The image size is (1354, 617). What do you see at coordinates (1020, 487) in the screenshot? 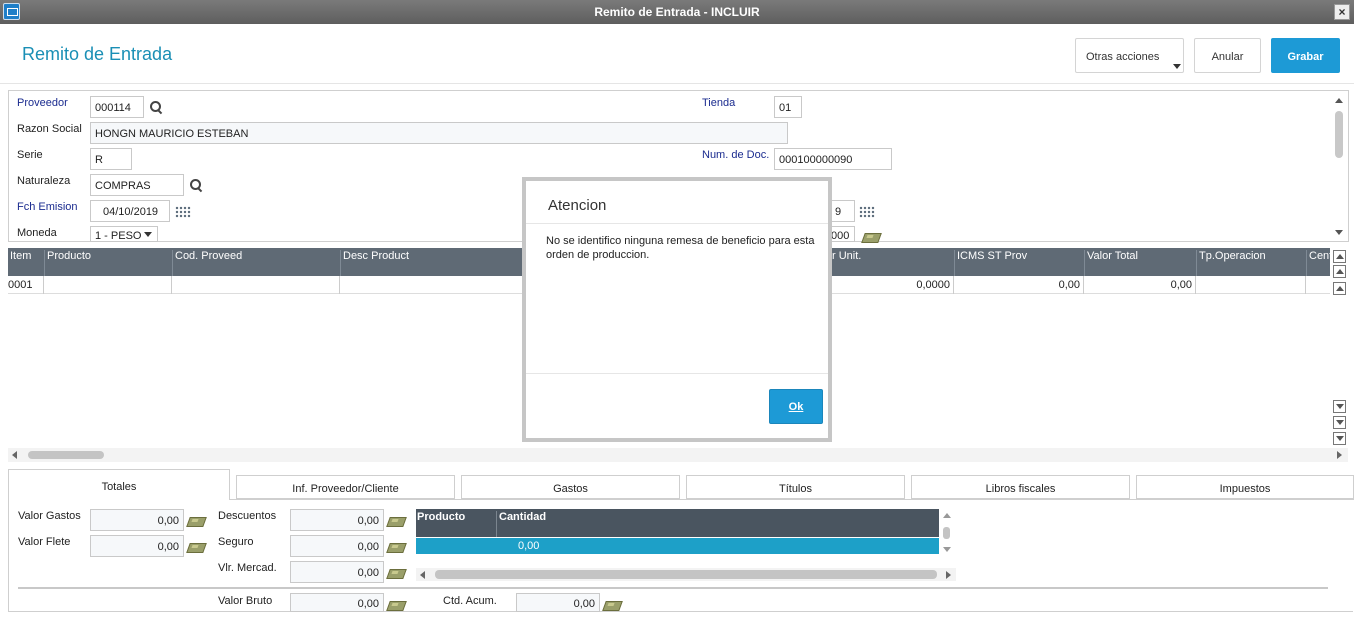
I see `tab-libros-fiscales: Libros fiscales` at bounding box center [1020, 487].